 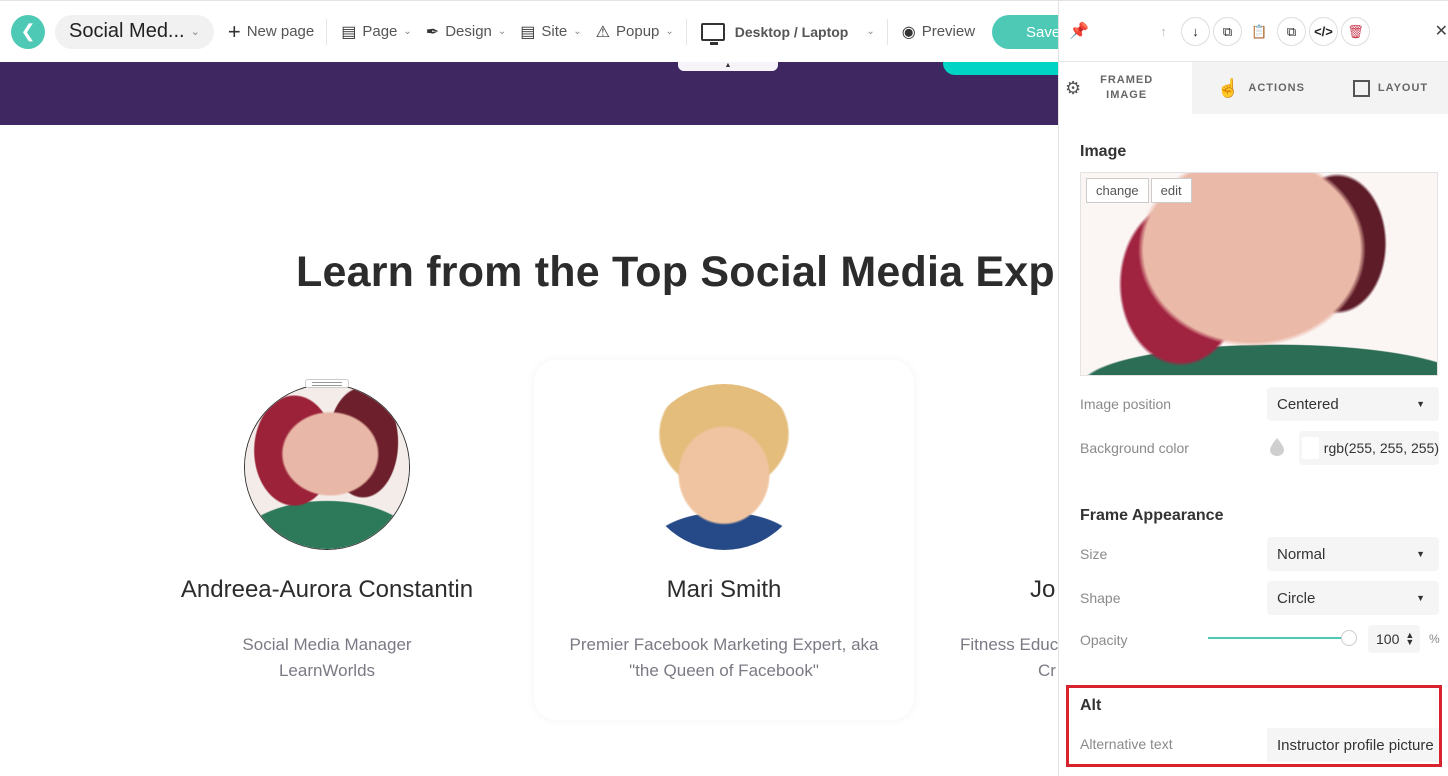 What do you see at coordinates (1100, 598) in the screenshot?
I see `shape-label: Shape` at bounding box center [1100, 598].